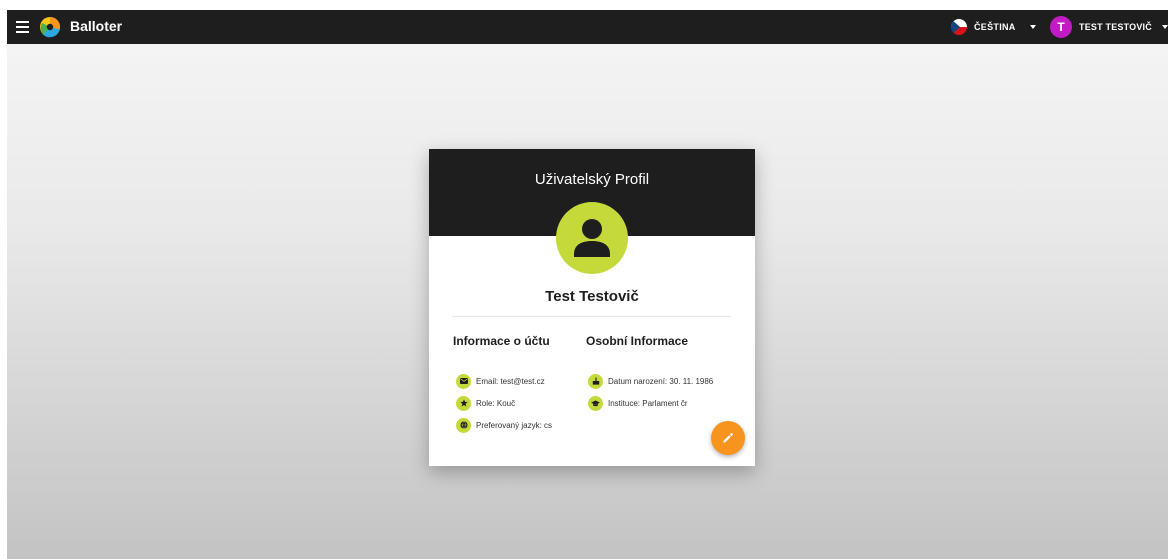 Image resolution: width=1168 pixels, height=559 pixels. What do you see at coordinates (501, 341) in the screenshot?
I see `account-section-title: Informace o účtu` at bounding box center [501, 341].